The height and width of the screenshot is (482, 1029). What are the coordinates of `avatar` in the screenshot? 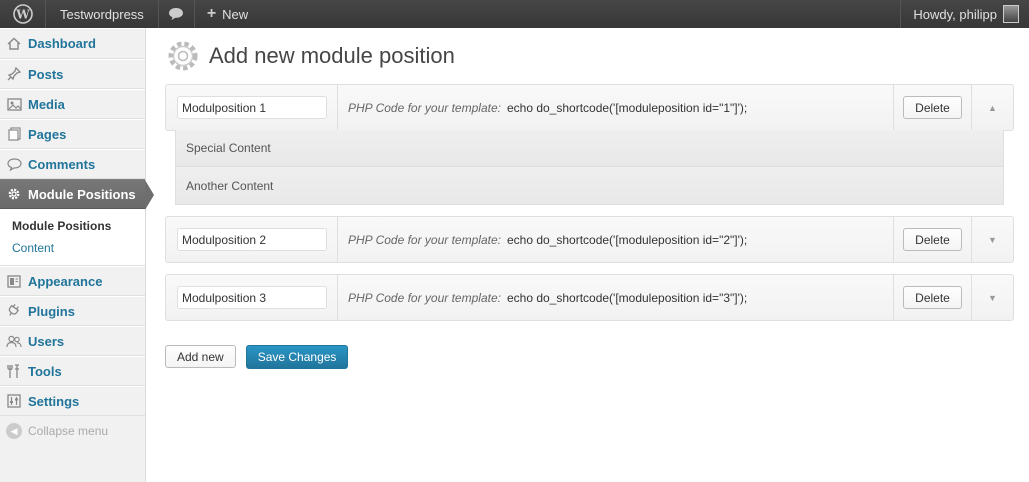 It's located at (1011, 14).